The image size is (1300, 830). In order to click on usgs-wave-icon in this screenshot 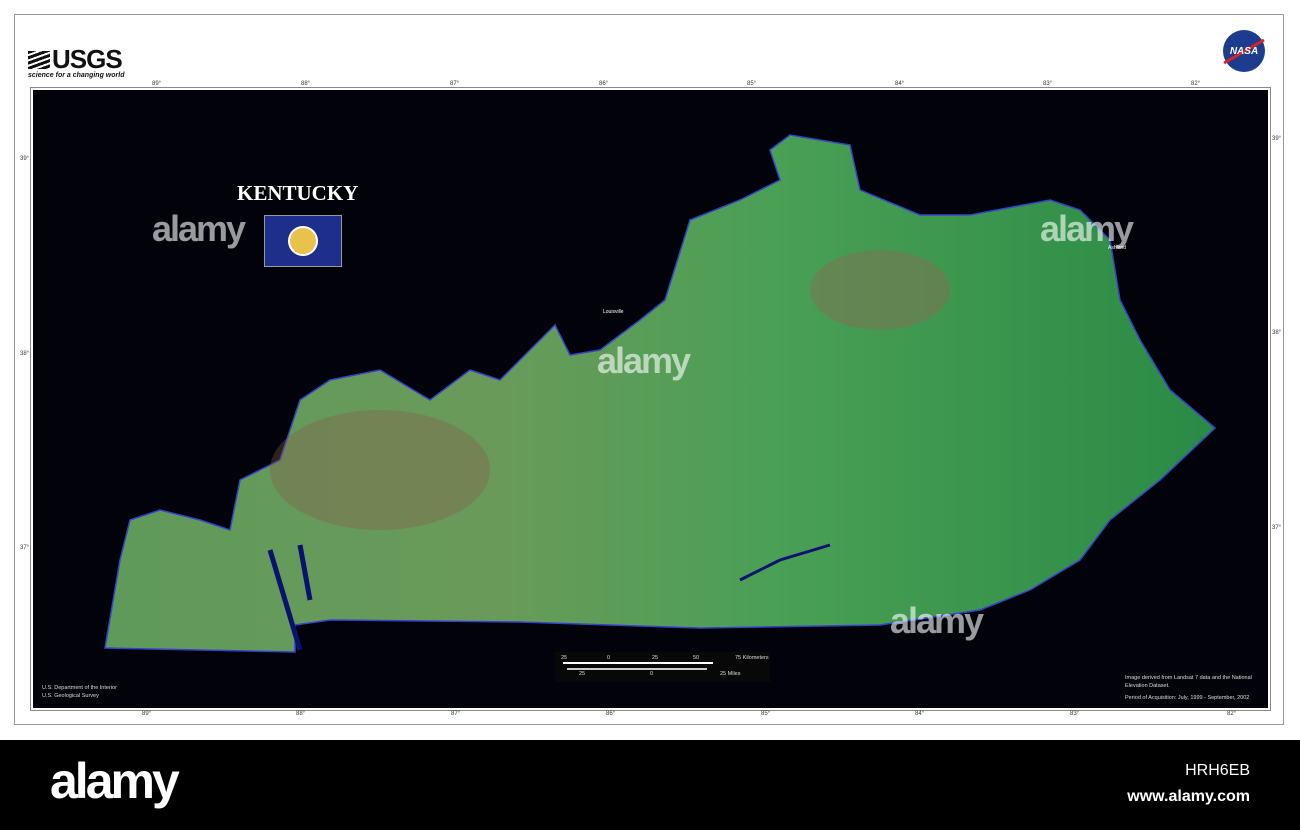, I will do `click(39, 59)`.